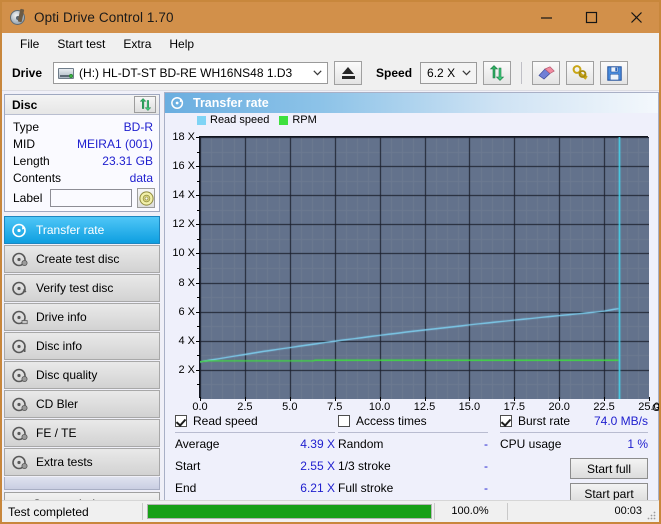  I want to click on chart-x-tick-label: 10.0, so click(379, 407).